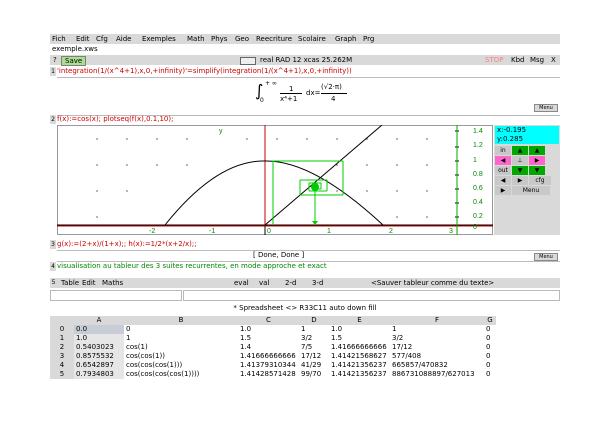  What do you see at coordinates (181, 374) in the screenshot?
I see `table-cell: cos(cos(cos(cos(1))))` at bounding box center [181, 374].